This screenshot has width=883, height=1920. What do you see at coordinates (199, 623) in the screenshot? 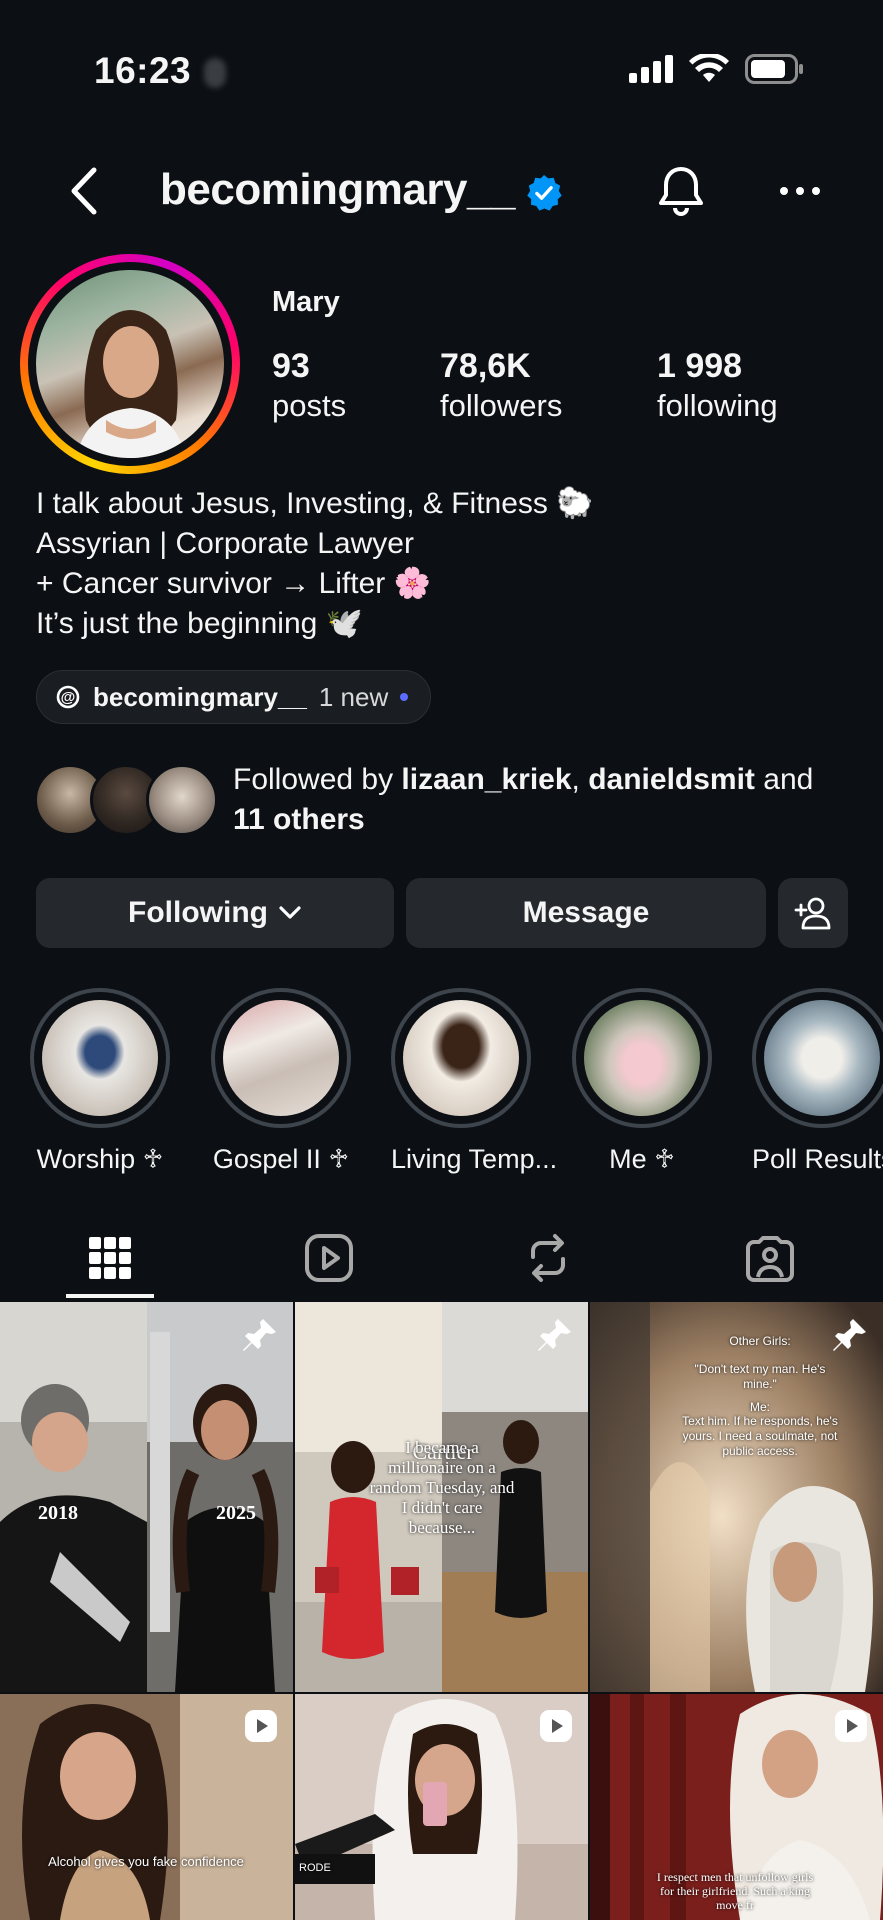
I see `bio-line: It’s just the beginning 🕊️` at bounding box center [199, 623].